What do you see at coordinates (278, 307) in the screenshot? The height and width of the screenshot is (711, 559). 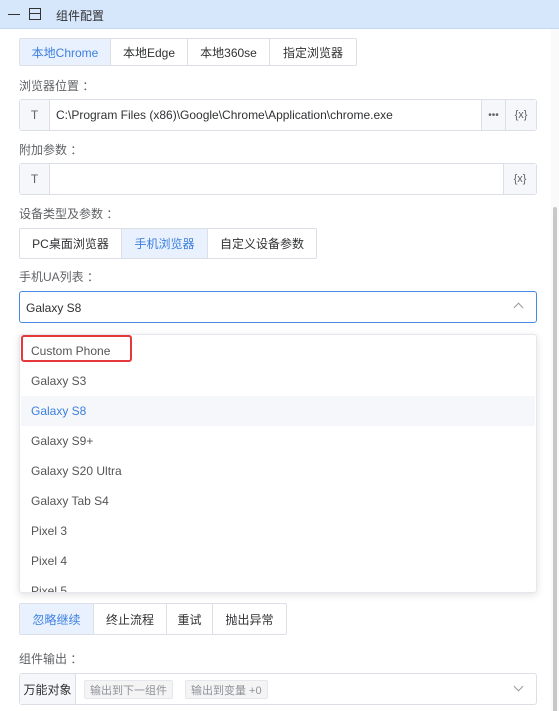 I see `ua-select: Galaxy S8` at bounding box center [278, 307].